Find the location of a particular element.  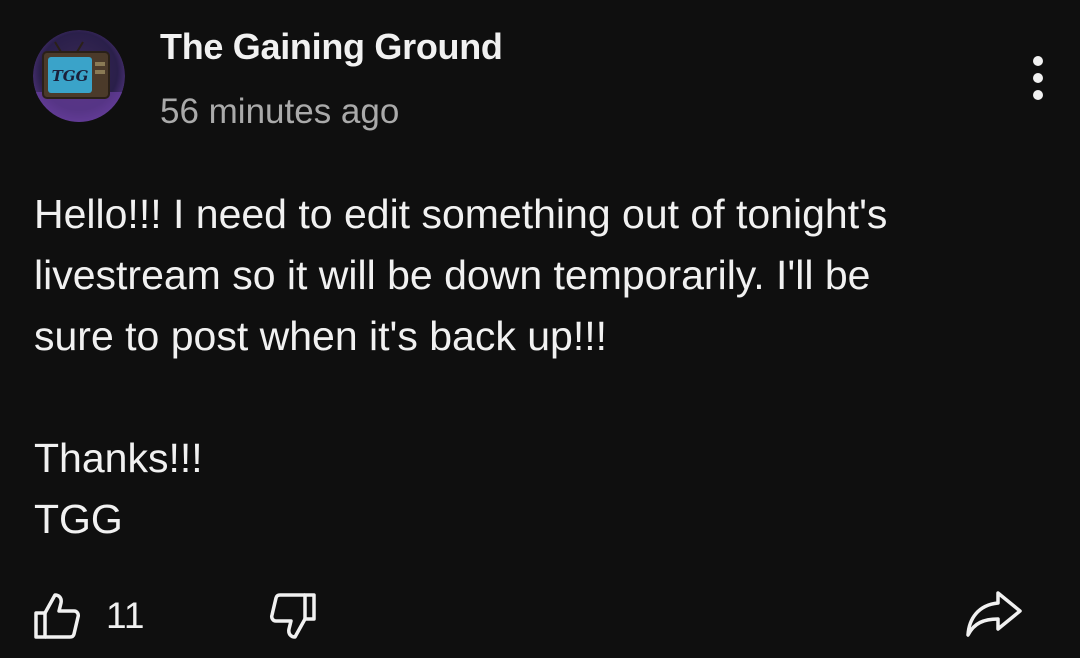

paragraph-break is located at coordinates (539, 397).